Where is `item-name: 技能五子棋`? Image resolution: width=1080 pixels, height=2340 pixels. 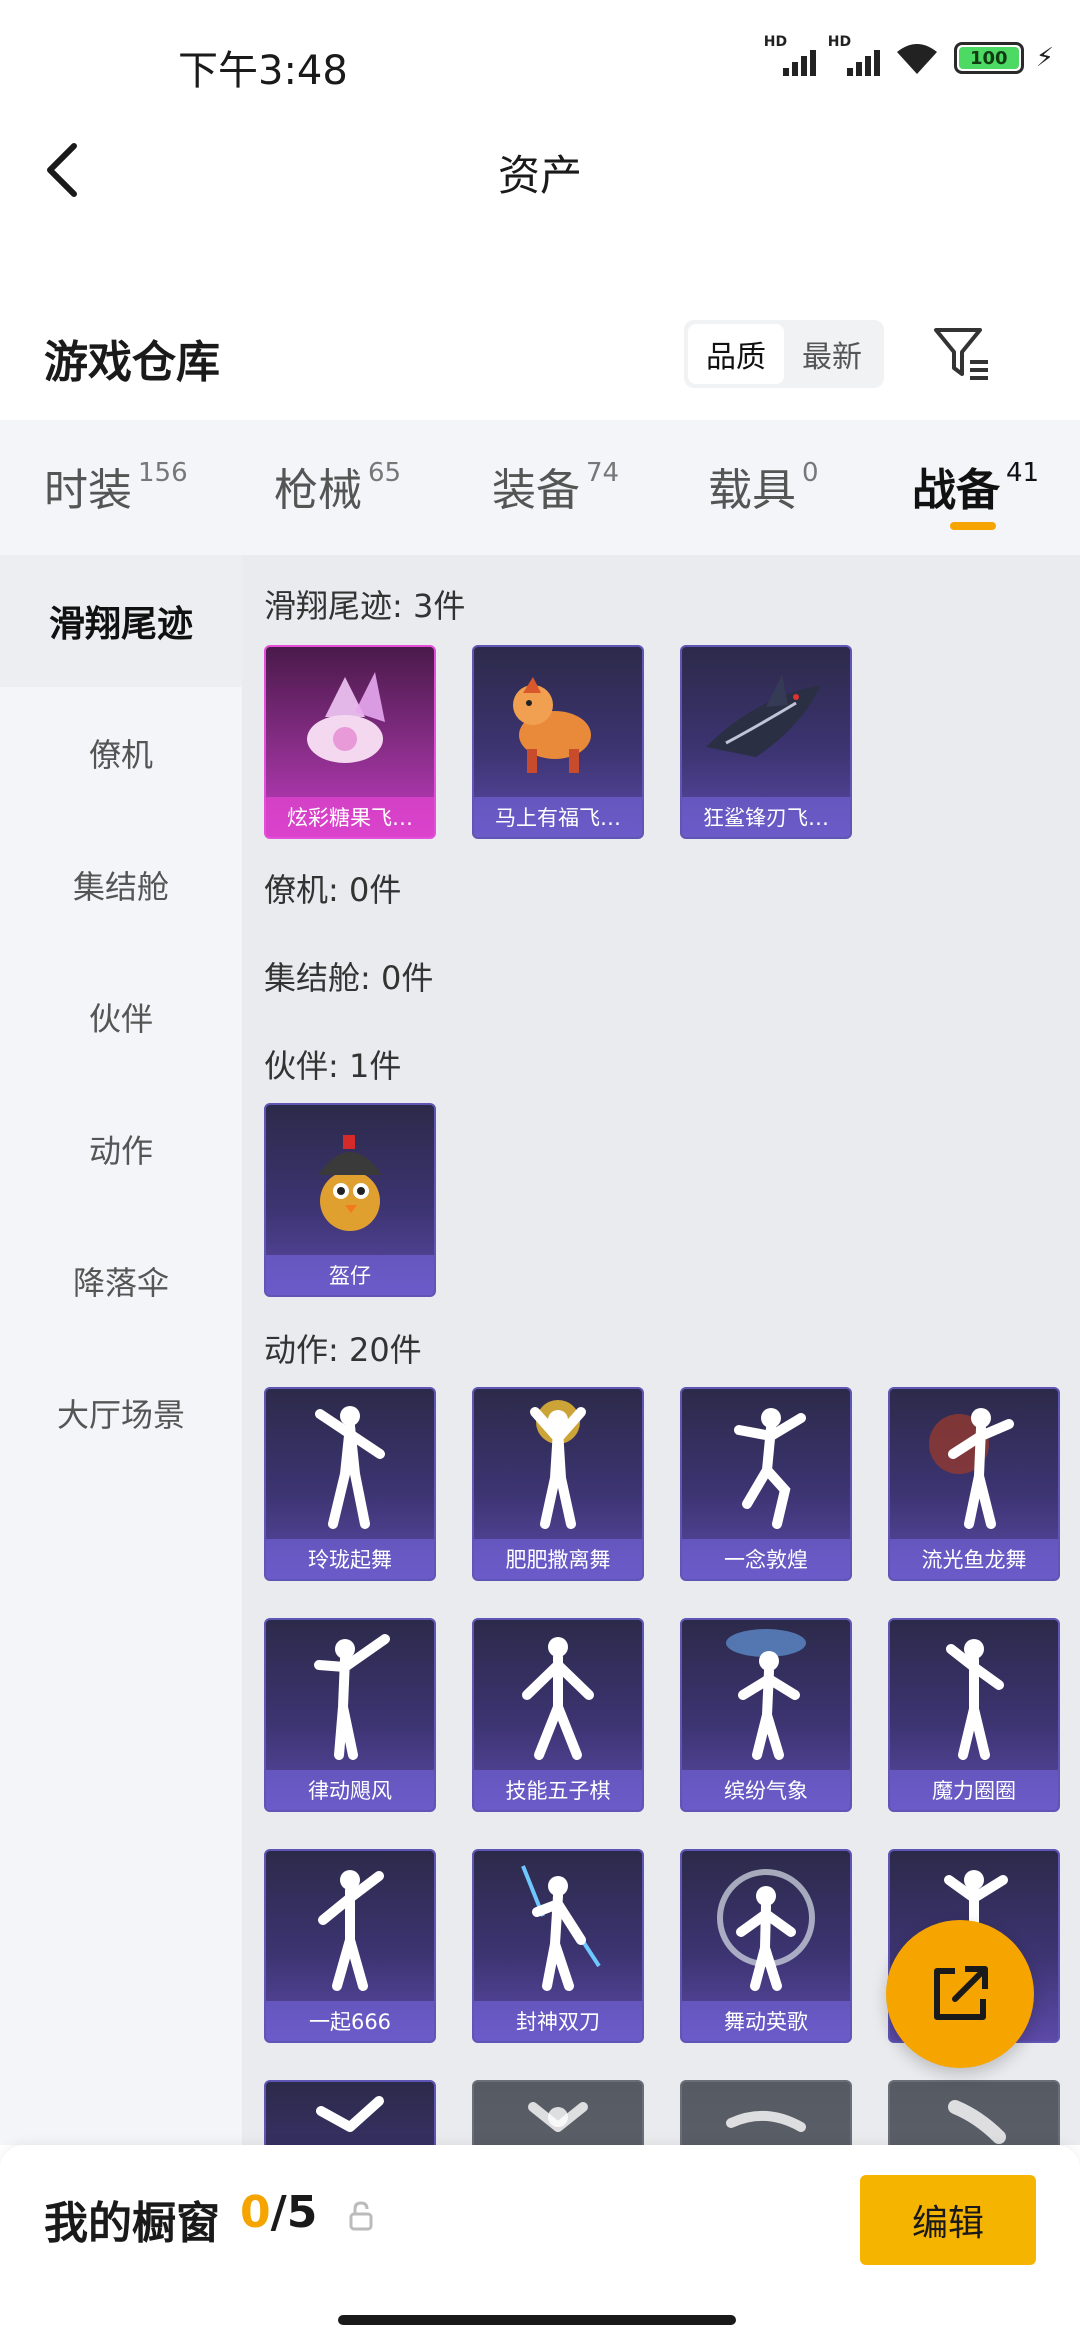
item-name: 技能五子棋 is located at coordinates (558, 1790).